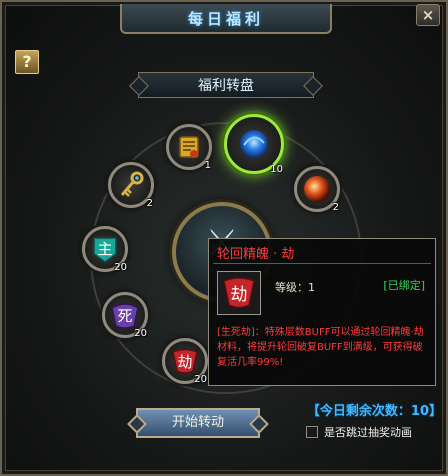  I want to click on glyph-label: 死, so click(124, 316).